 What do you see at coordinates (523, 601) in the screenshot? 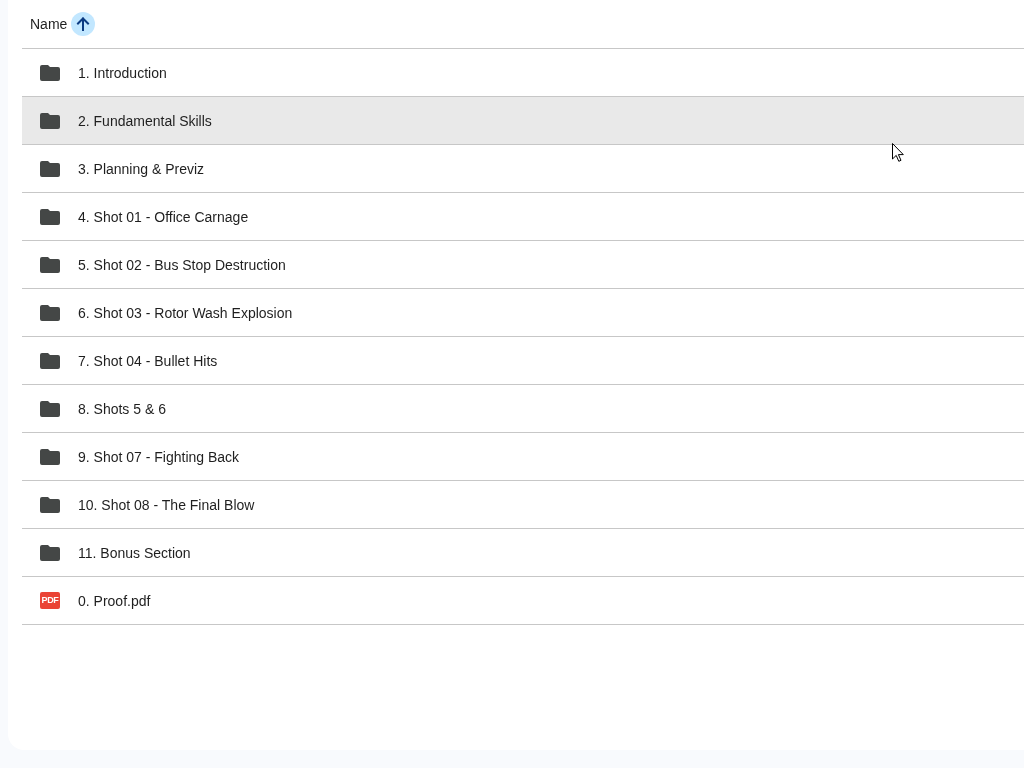
I see `file-row: PDF 0. Proof.pdf` at bounding box center [523, 601].